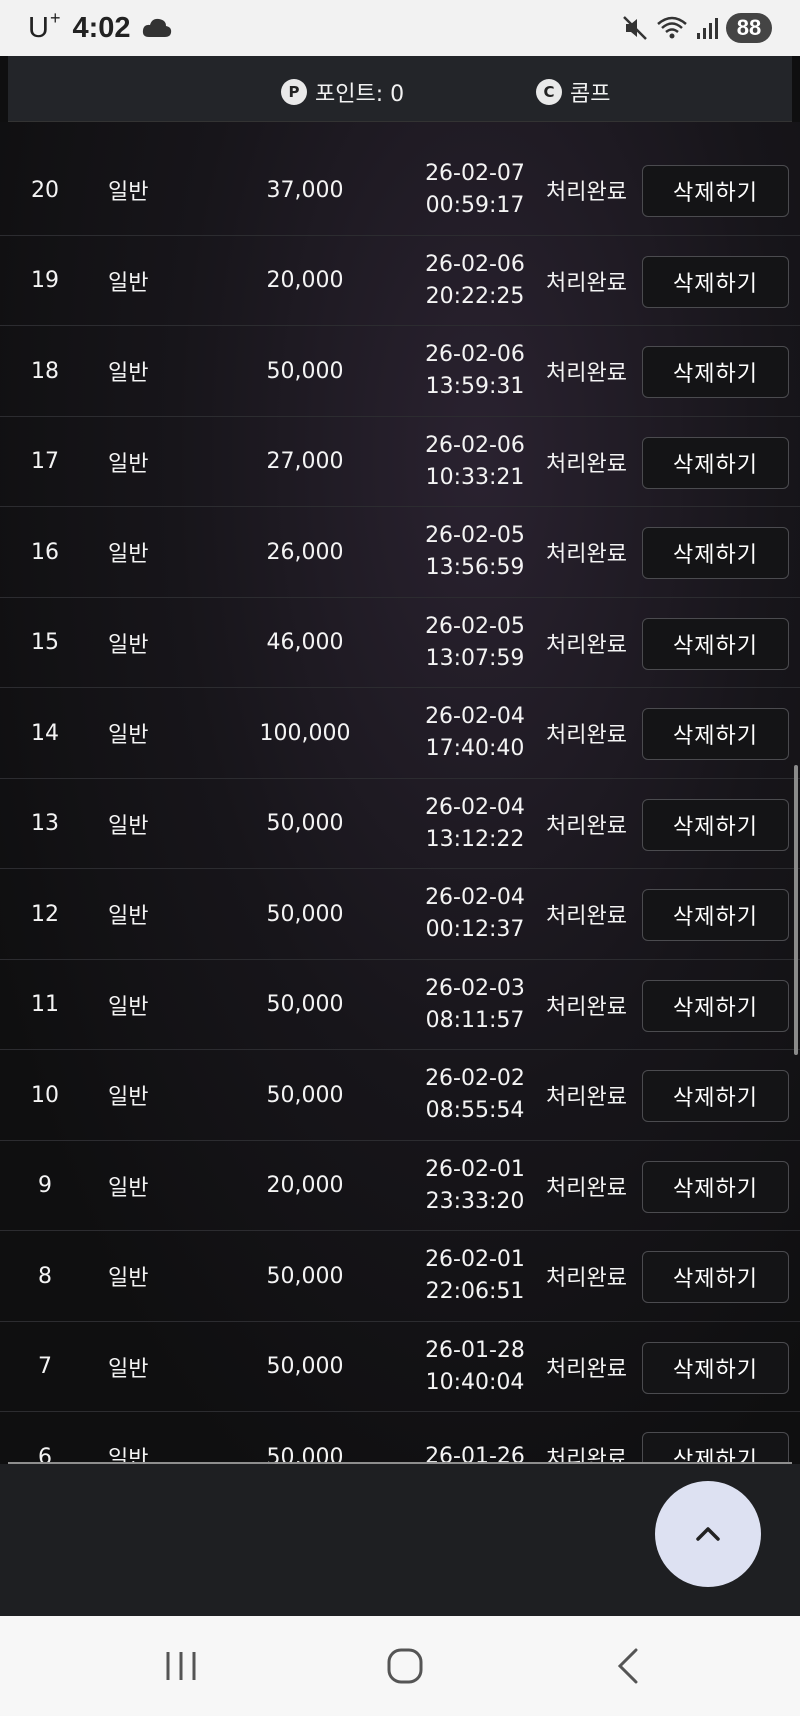 The image size is (800, 1716). What do you see at coordinates (475, 1276) in the screenshot?
I see `row-datetime: 26-02-01 22:06:51` at bounding box center [475, 1276].